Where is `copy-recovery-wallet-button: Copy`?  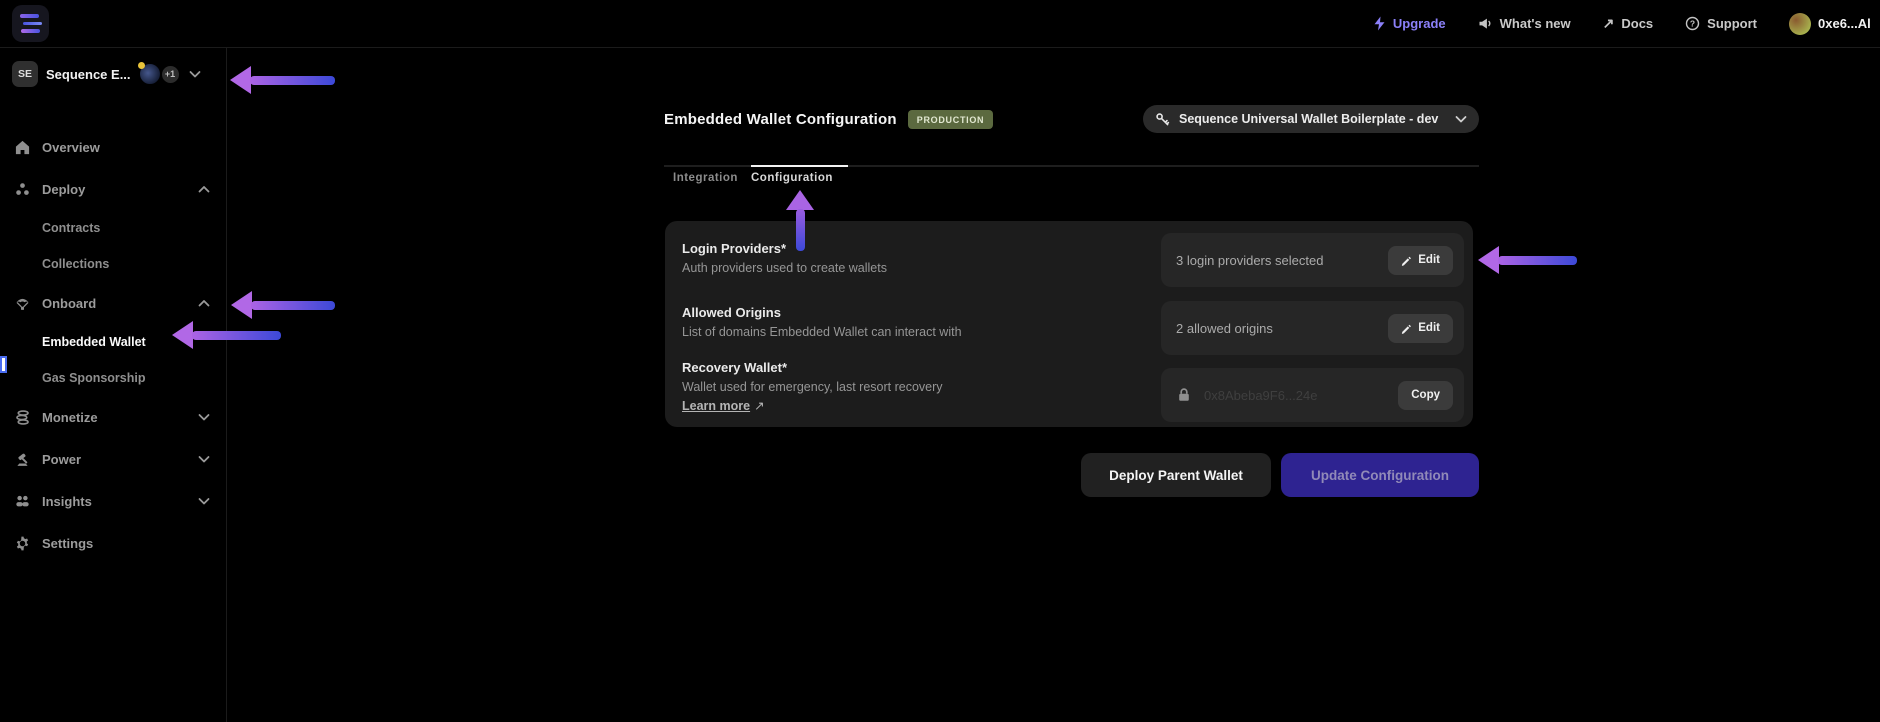
copy-recovery-wallet-button: Copy is located at coordinates (1425, 395).